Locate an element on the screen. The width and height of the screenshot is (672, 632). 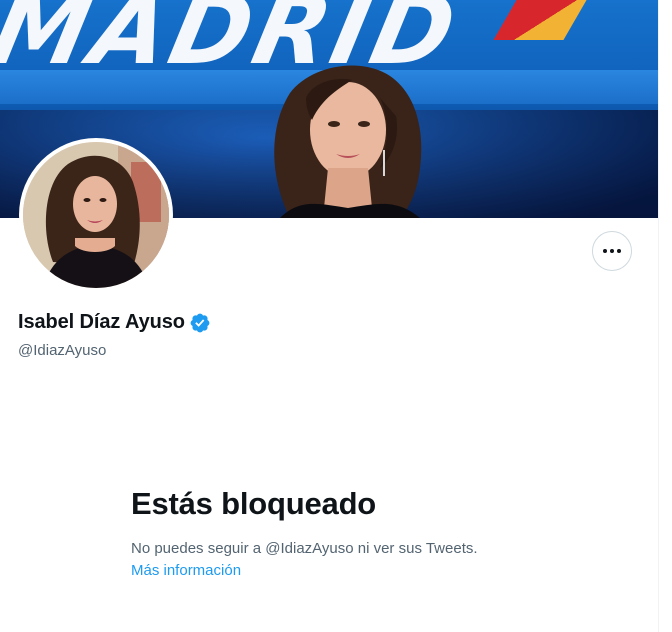
profile-display-name: Isabel Díaz Ayuso is located at coordinates (101, 322).